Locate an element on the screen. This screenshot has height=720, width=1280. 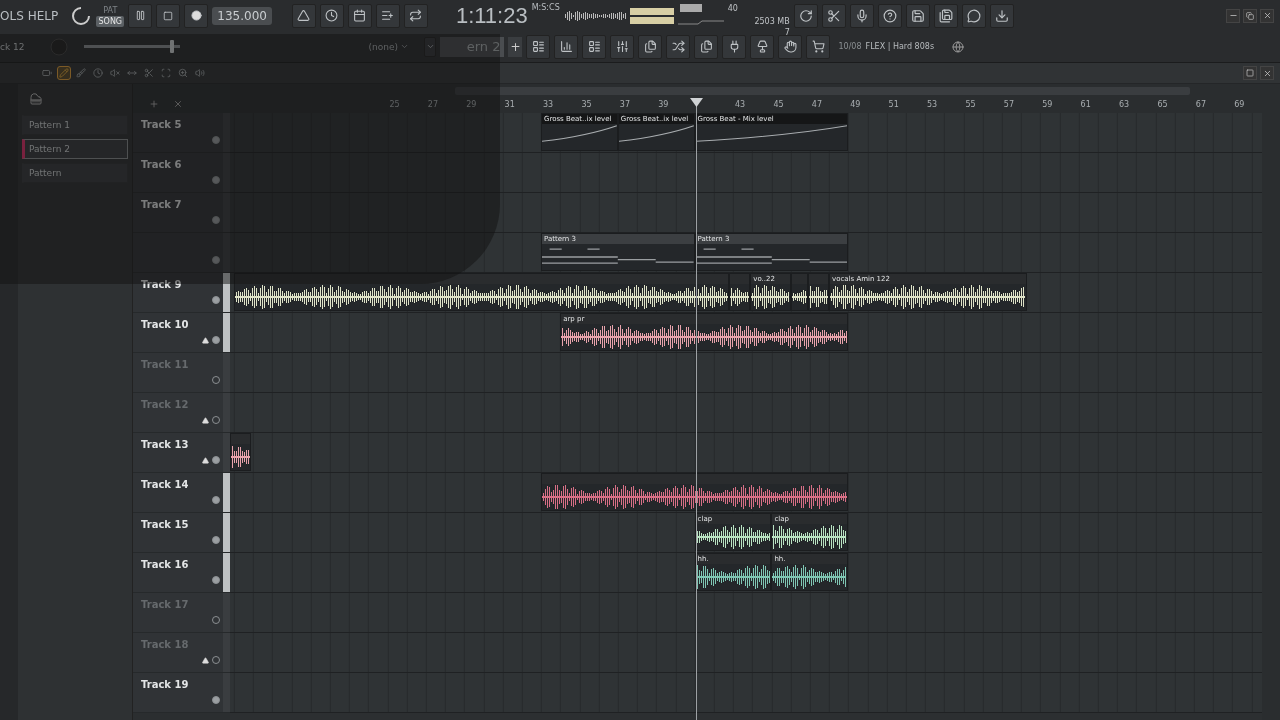
select-icon is located at coordinates (166, 73).